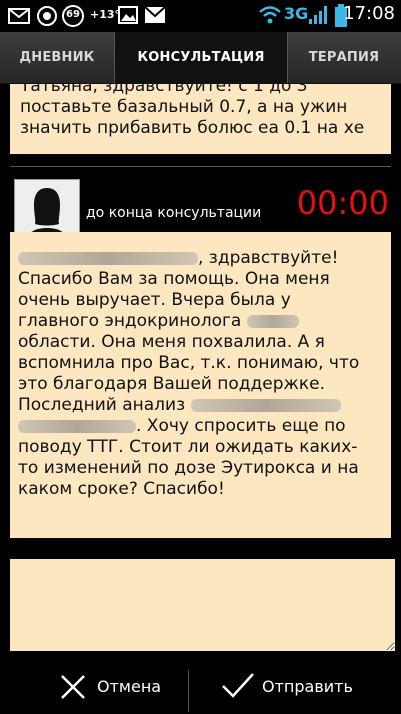 The height and width of the screenshot is (714, 401). What do you see at coordinates (108, 258) in the screenshot?
I see `redacted-name` at bounding box center [108, 258].